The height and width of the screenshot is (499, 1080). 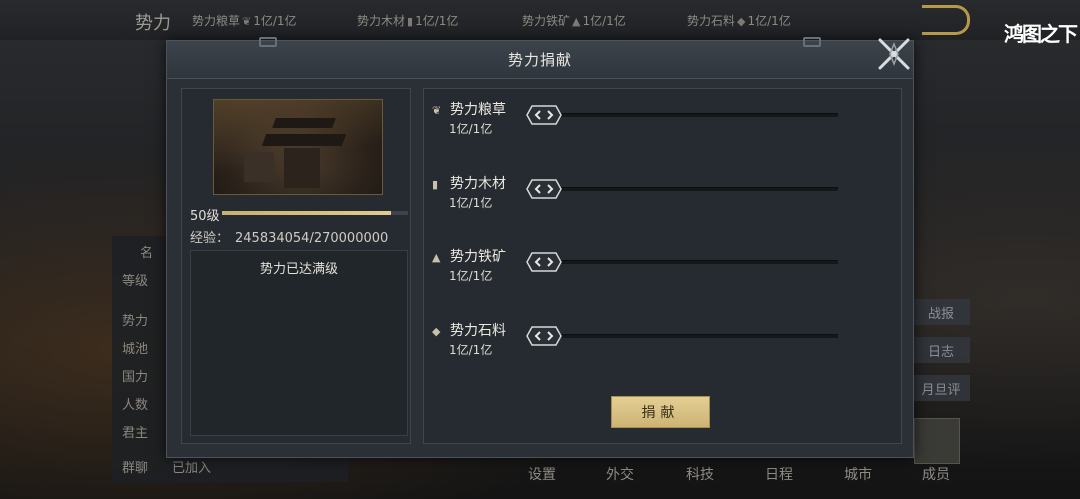 What do you see at coordinates (298, 147) in the screenshot?
I see `faction-building-image` at bounding box center [298, 147].